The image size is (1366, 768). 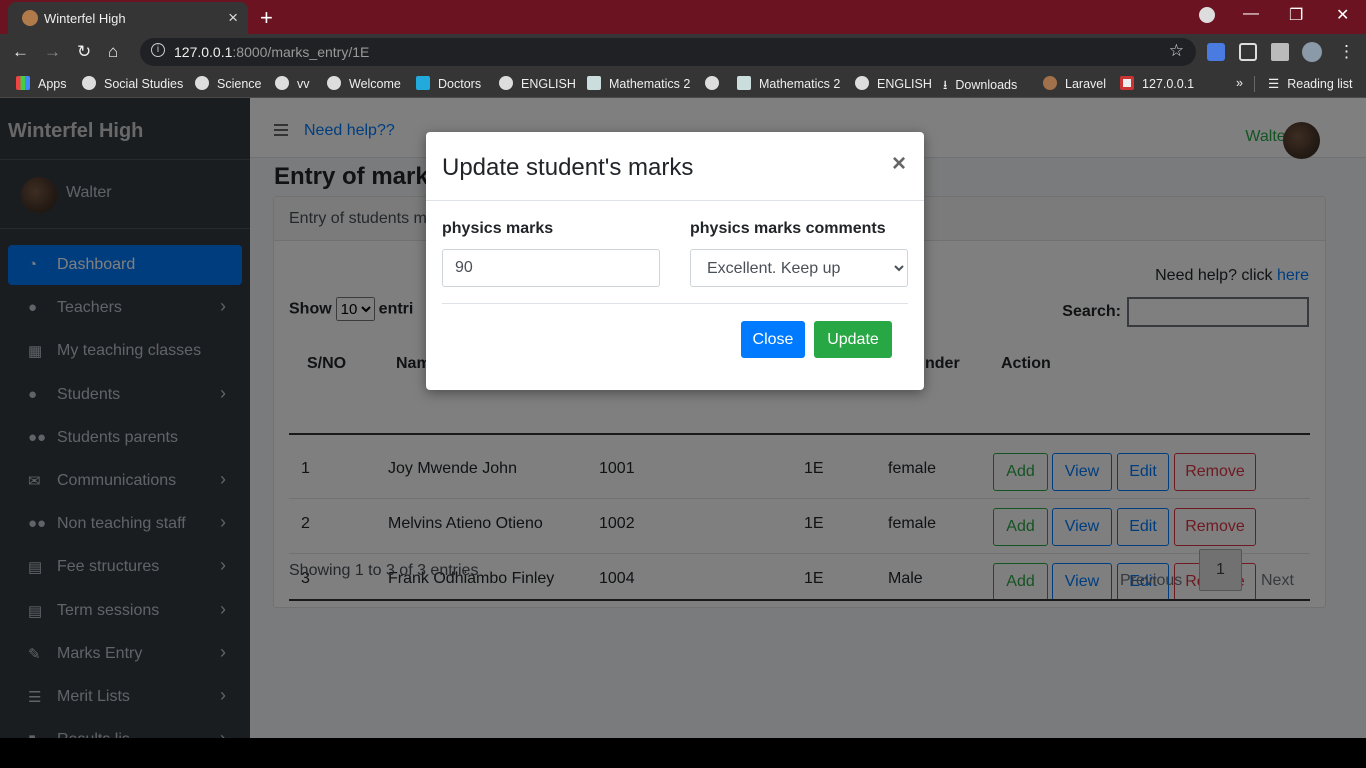 What do you see at coordinates (1074, 83) in the screenshot?
I see `bookmark-item: Laravel` at bounding box center [1074, 83].